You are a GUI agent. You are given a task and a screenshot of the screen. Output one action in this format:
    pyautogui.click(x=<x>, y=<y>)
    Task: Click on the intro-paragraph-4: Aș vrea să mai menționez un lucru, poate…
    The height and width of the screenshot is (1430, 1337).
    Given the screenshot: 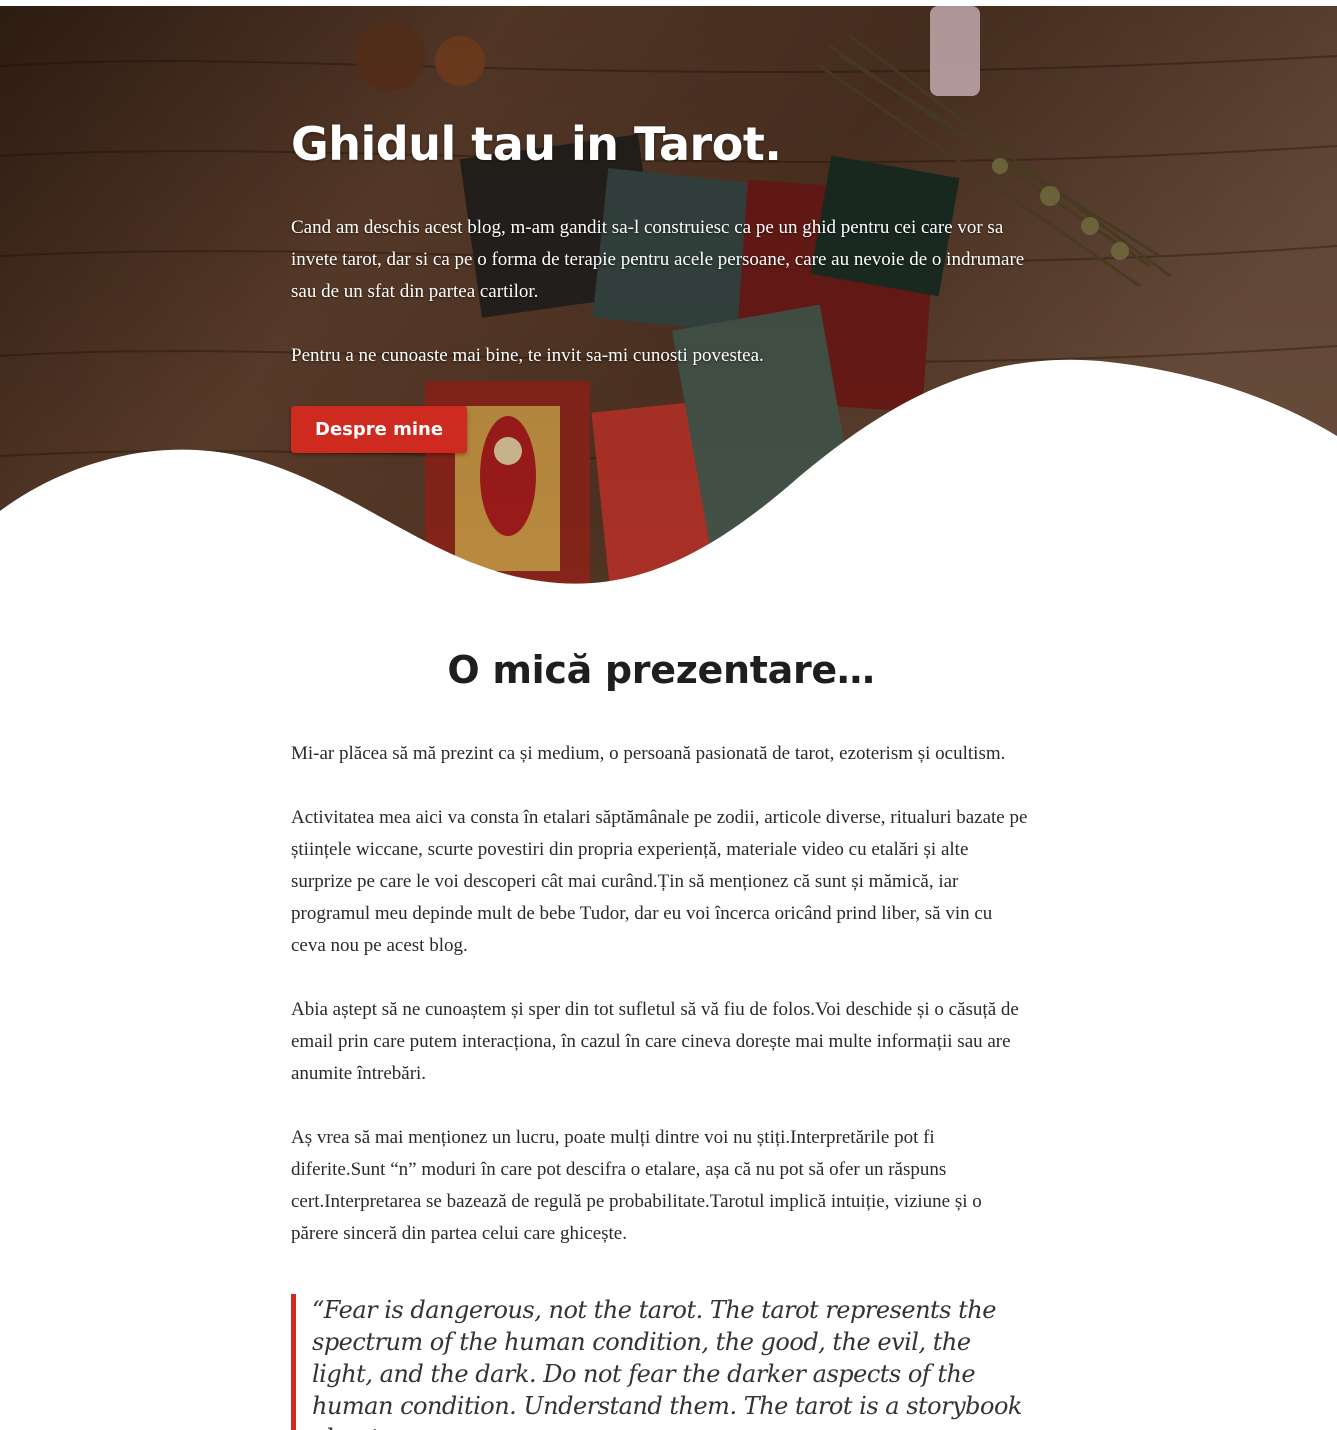 What is the action you would take?
    pyautogui.click(x=636, y=1185)
    